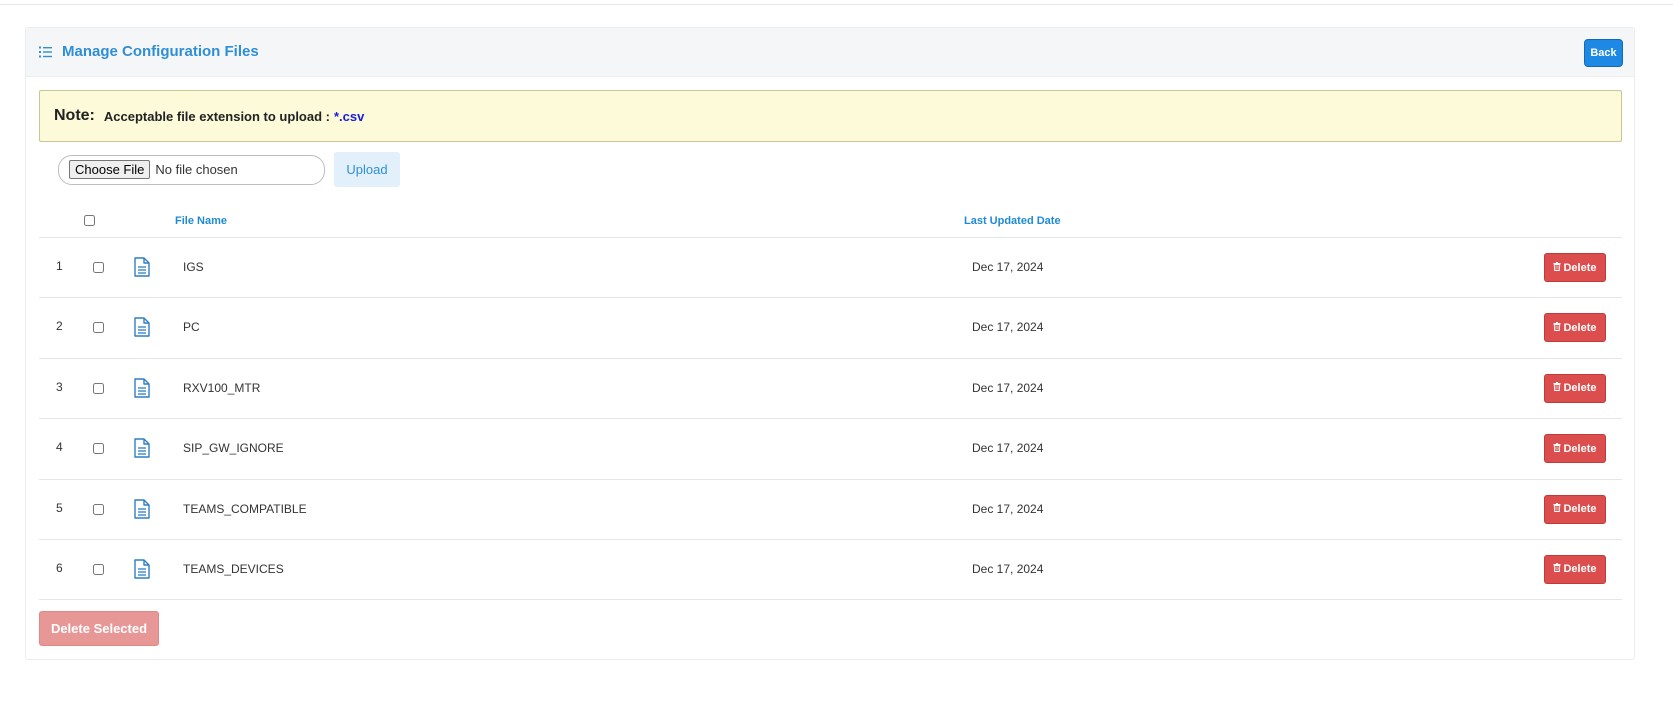 The height and width of the screenshot is (727, 1673). Describe the element at coordinates (830, 570) in the screenshot. I see `table-row: 6 TEAMS_DEVICES Dec 17, 2024 Delete` at that location.